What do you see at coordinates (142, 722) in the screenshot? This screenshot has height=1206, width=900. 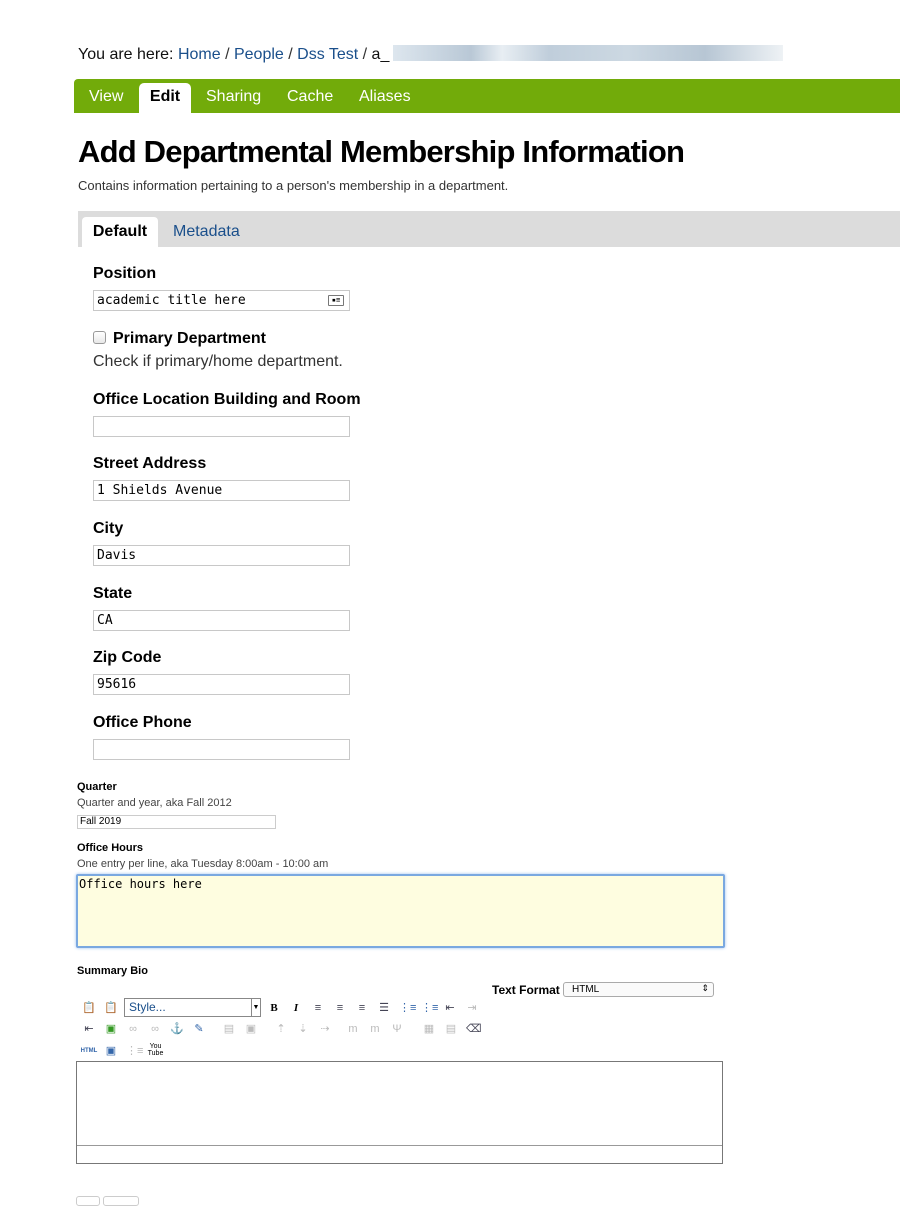 I see `office-phone-label: Office Phone` at bounding box center [142, 722].